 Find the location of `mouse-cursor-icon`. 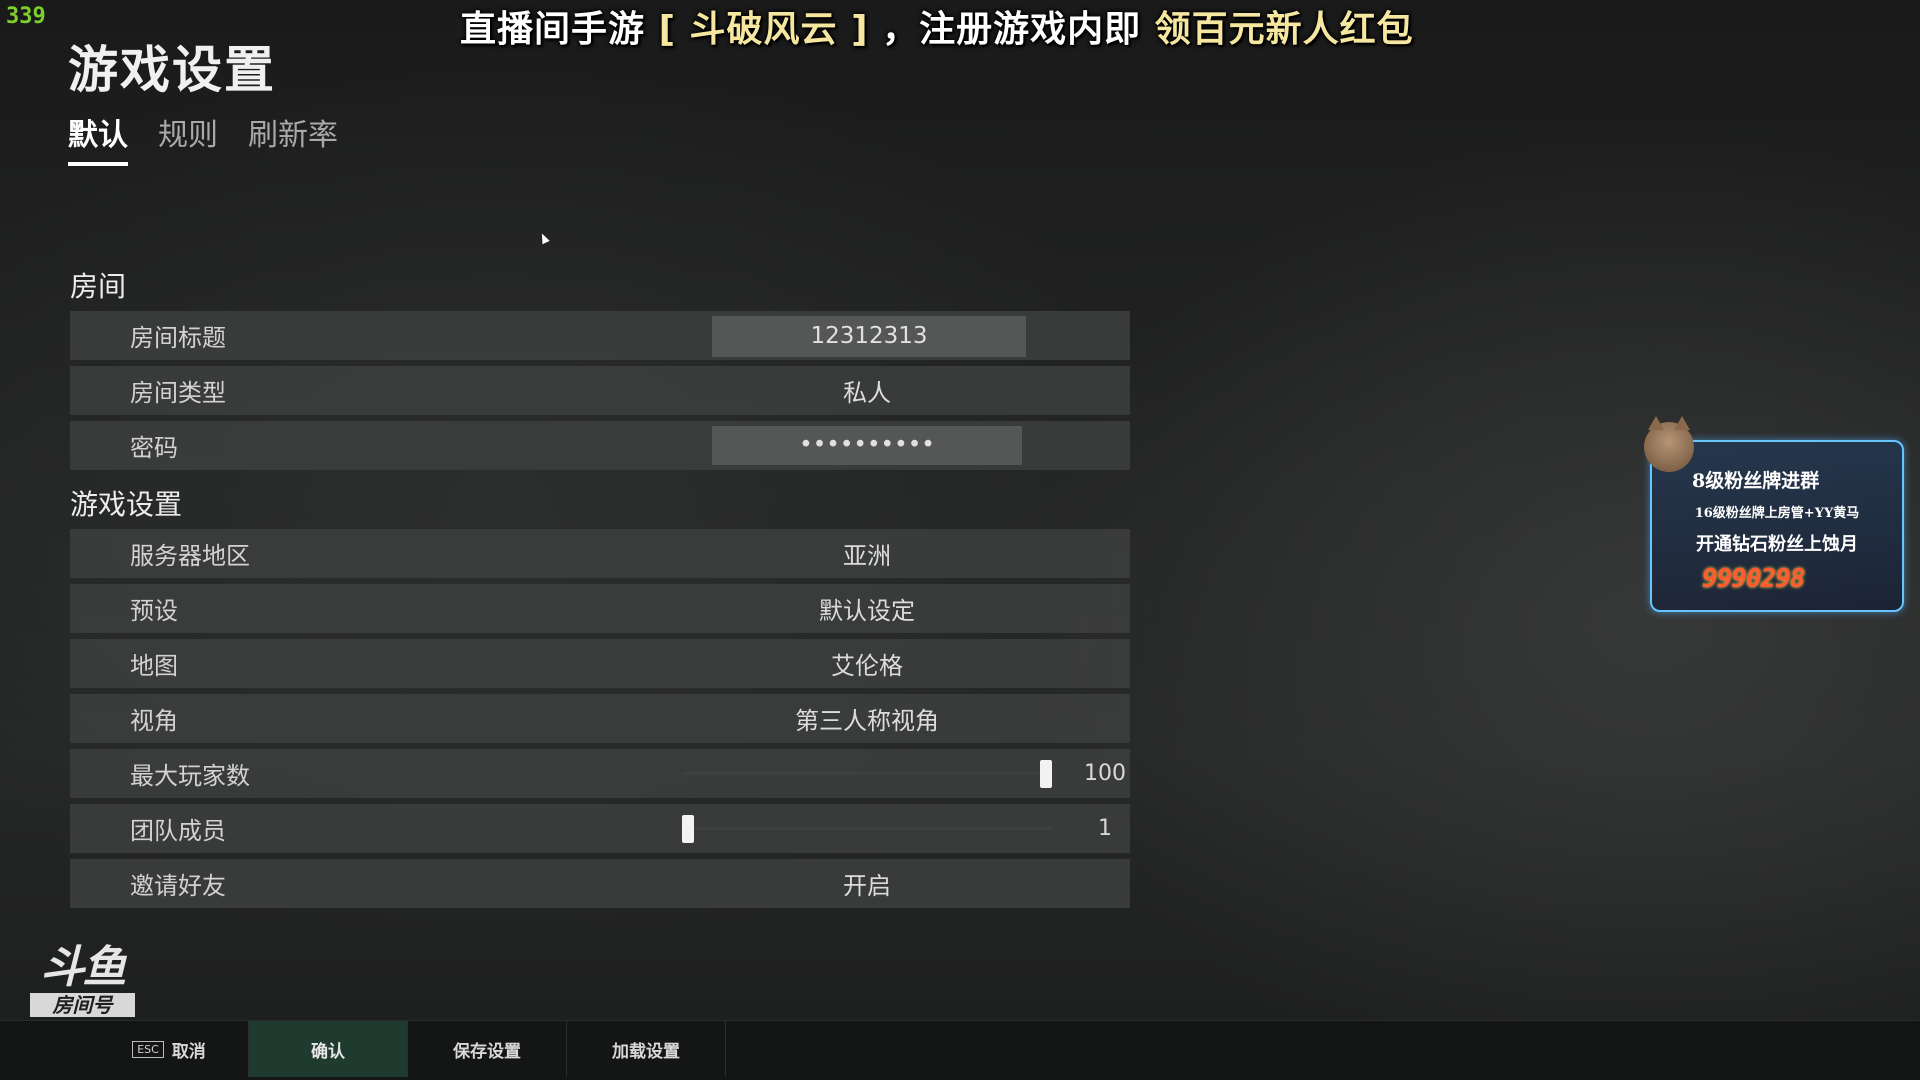

mouse-cursor-icon is located at coordinates (544, 238).